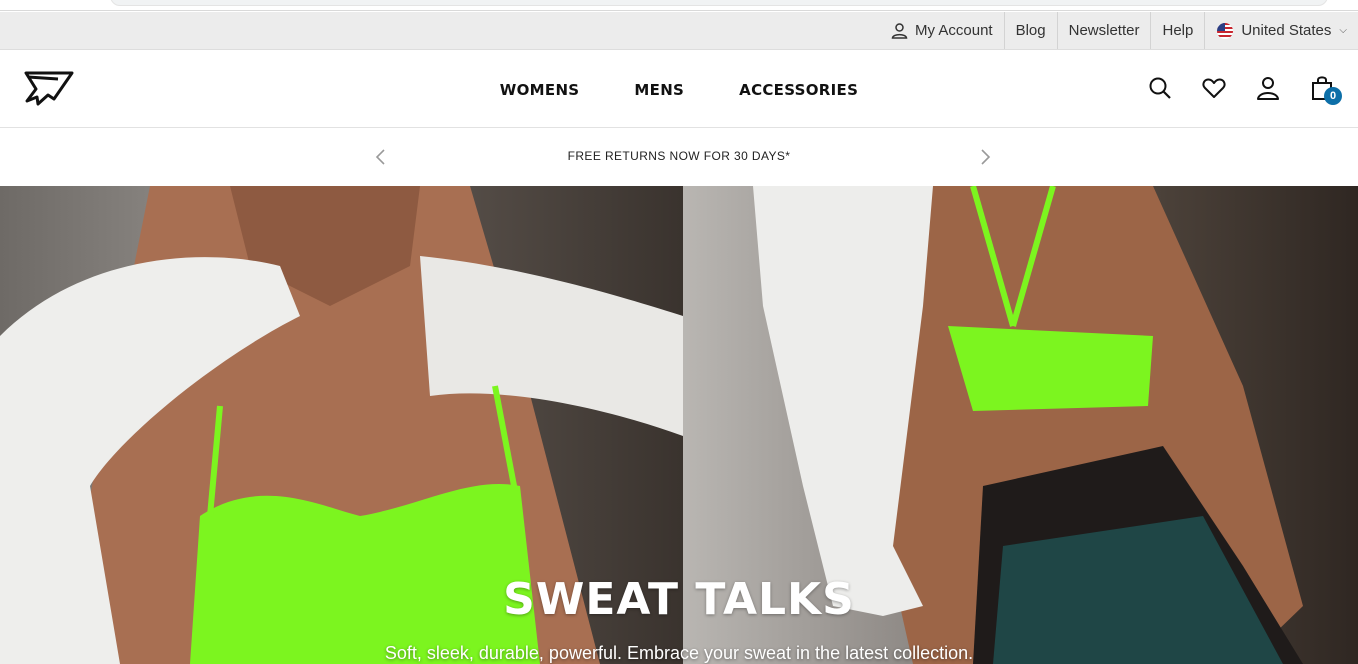  I want to click on user-icon, so click(1268, 88).